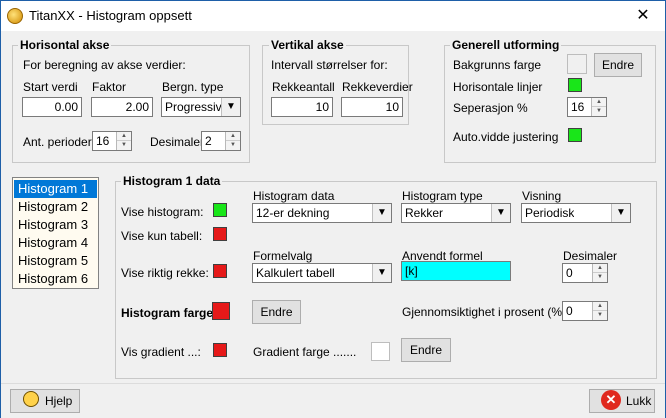 This screenshot has width=666, height=418. What do you see at coordinates (294, 196) in the screenshot?
I see `histogram-data-label: Histogram data` at bounding box center [294, 196].